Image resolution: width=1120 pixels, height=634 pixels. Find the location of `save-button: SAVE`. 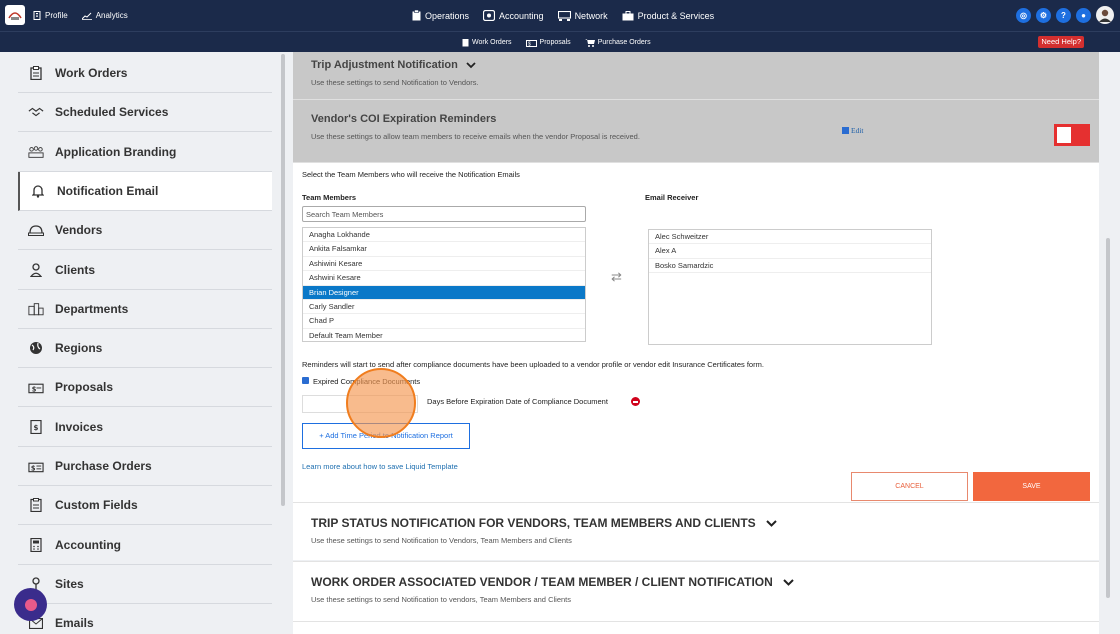

save-button: SAVE is located at coordinates (1031, 486).